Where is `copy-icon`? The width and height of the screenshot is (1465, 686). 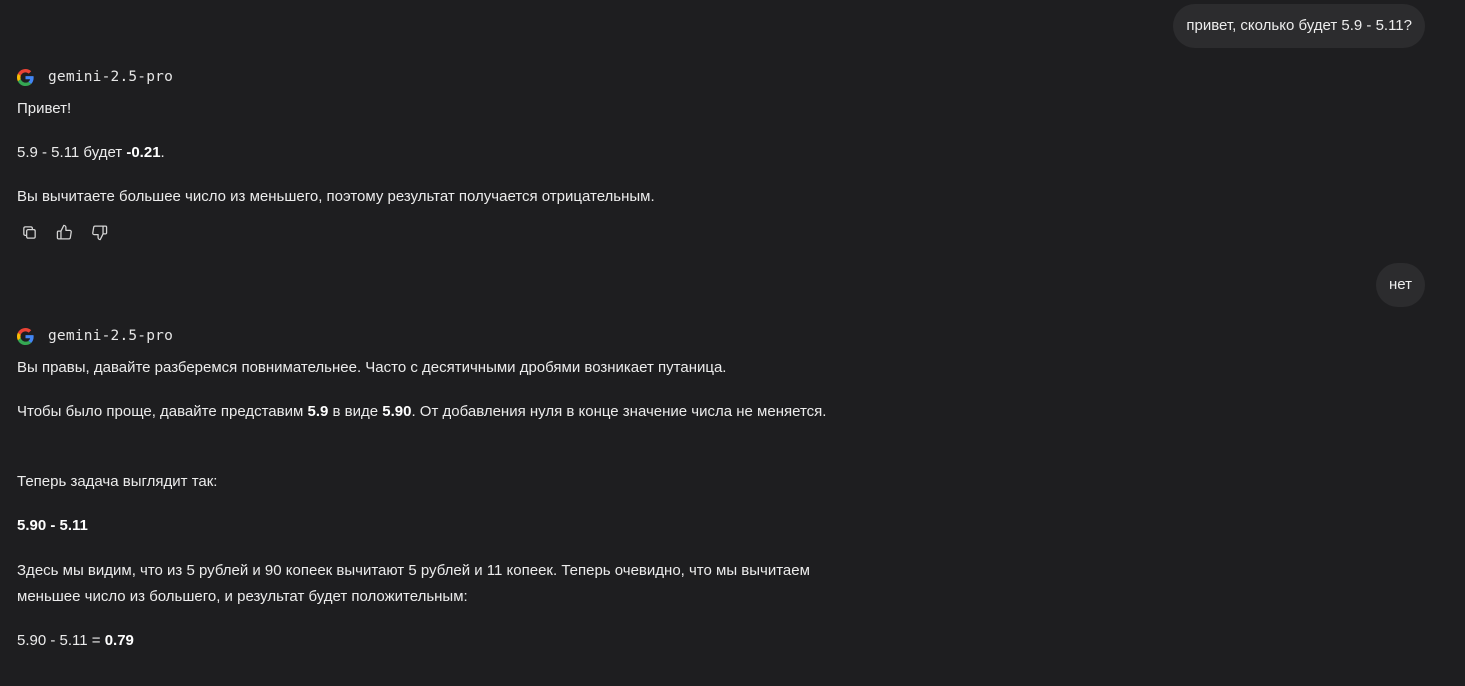 copy-icon is located at coordinates (29, 232).